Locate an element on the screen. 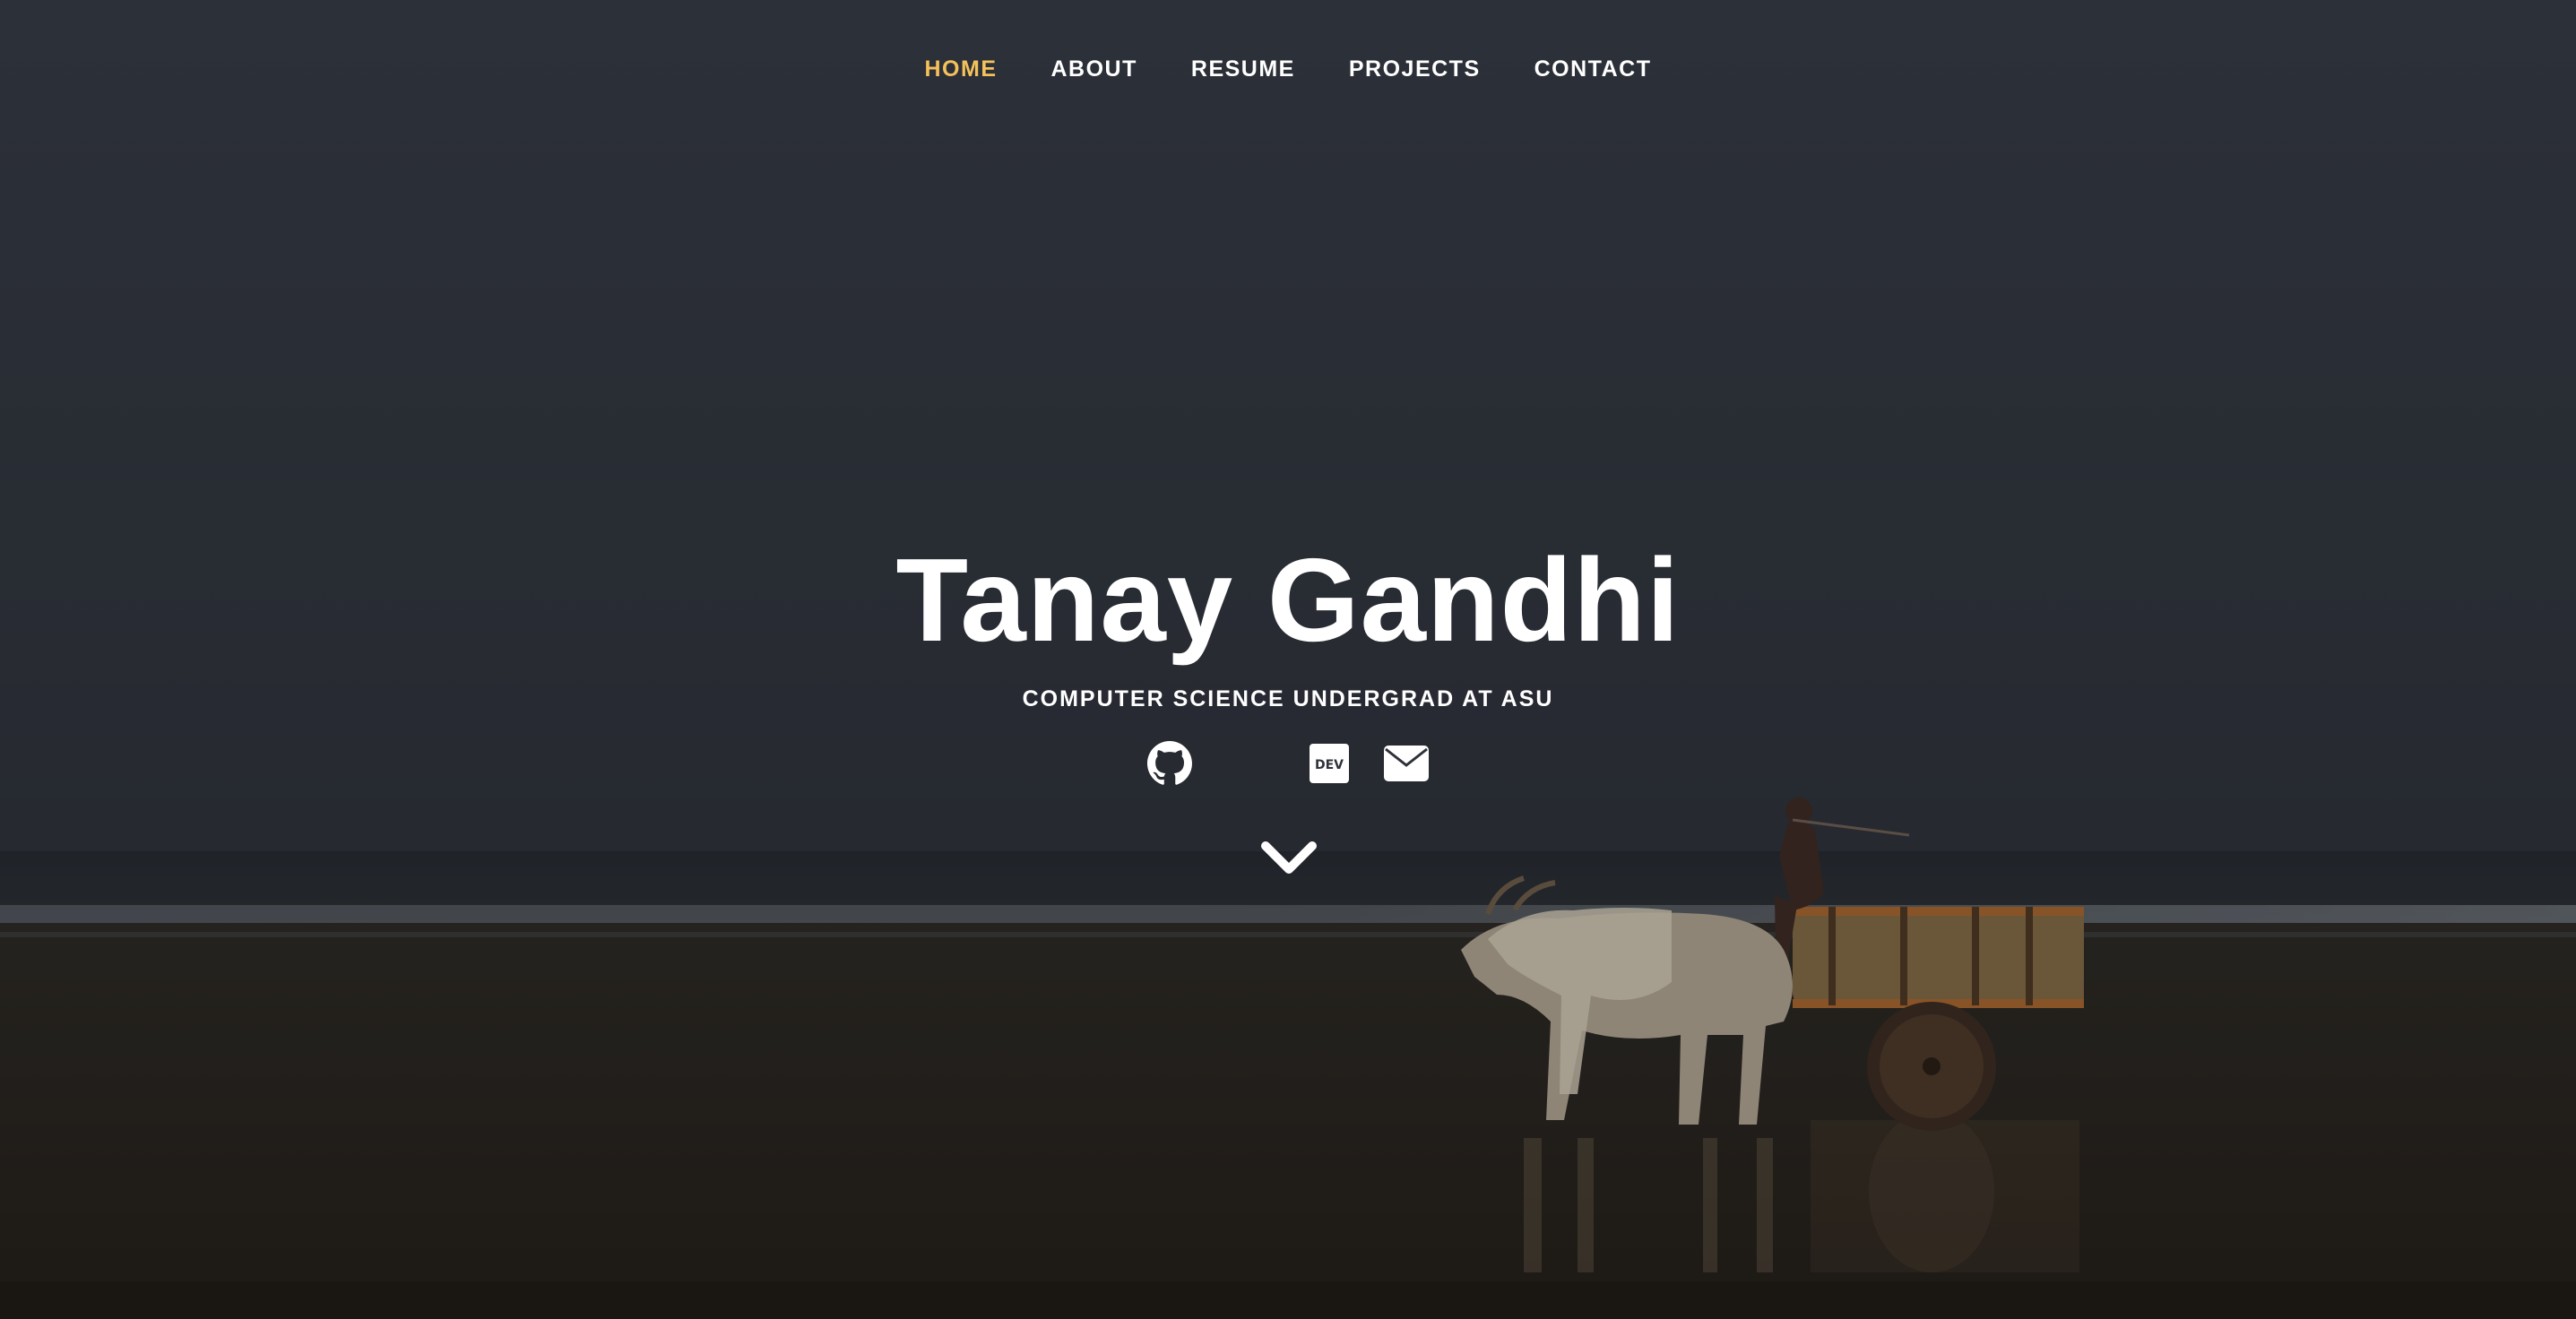 The image size is (2576, 1319). tagline: COMPUTER SCIENCE UNDERGRAD AT ASU is located at coordinates (1288, 698).